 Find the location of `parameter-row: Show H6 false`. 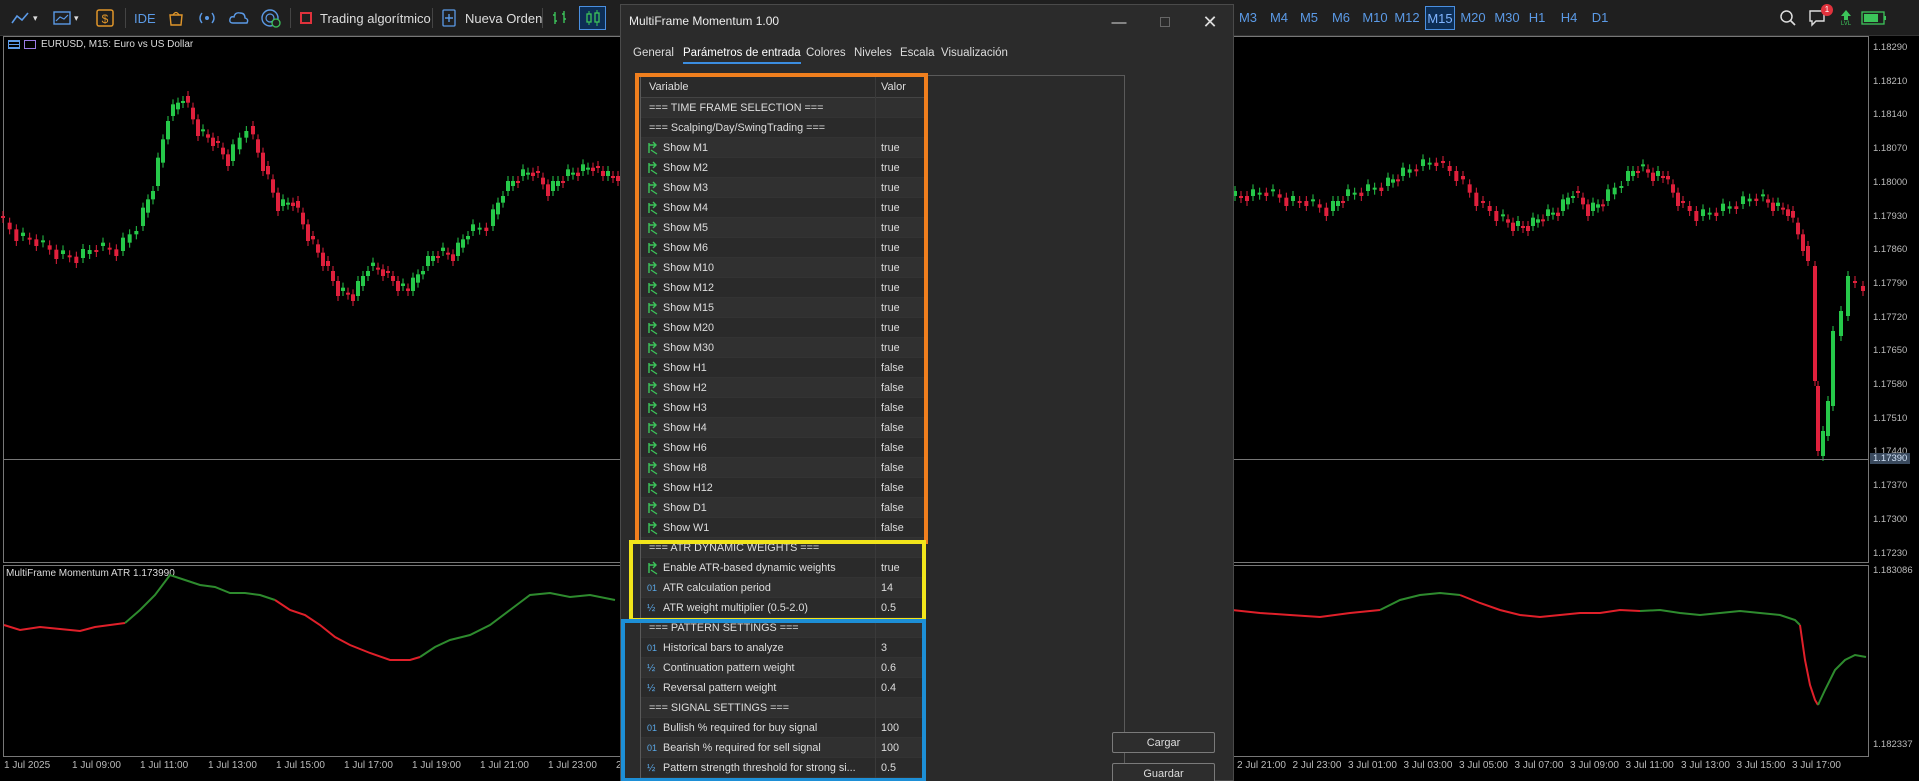

parameter-row: Show H6 false is located at coordinates (783, 448).